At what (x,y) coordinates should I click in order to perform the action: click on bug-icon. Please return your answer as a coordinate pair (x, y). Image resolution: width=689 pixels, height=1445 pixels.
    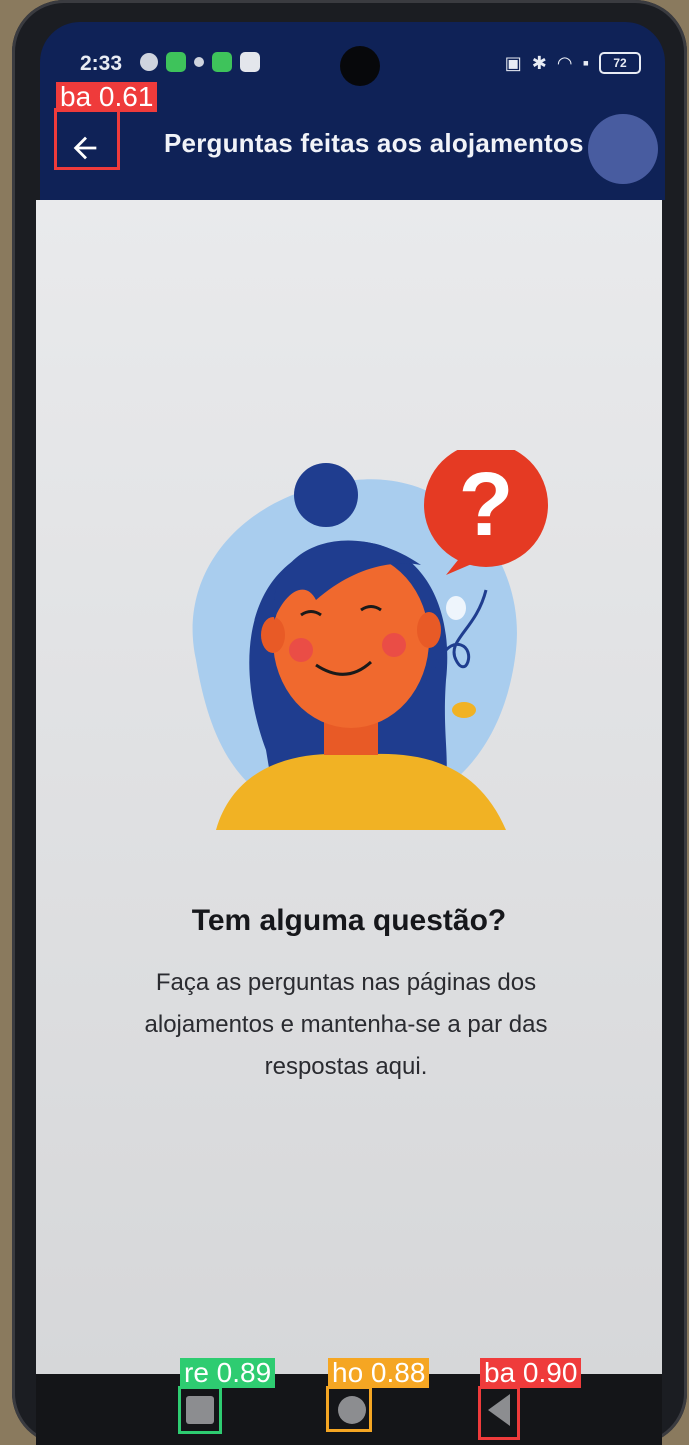
    Looking at the image, I should click on (199, 62).